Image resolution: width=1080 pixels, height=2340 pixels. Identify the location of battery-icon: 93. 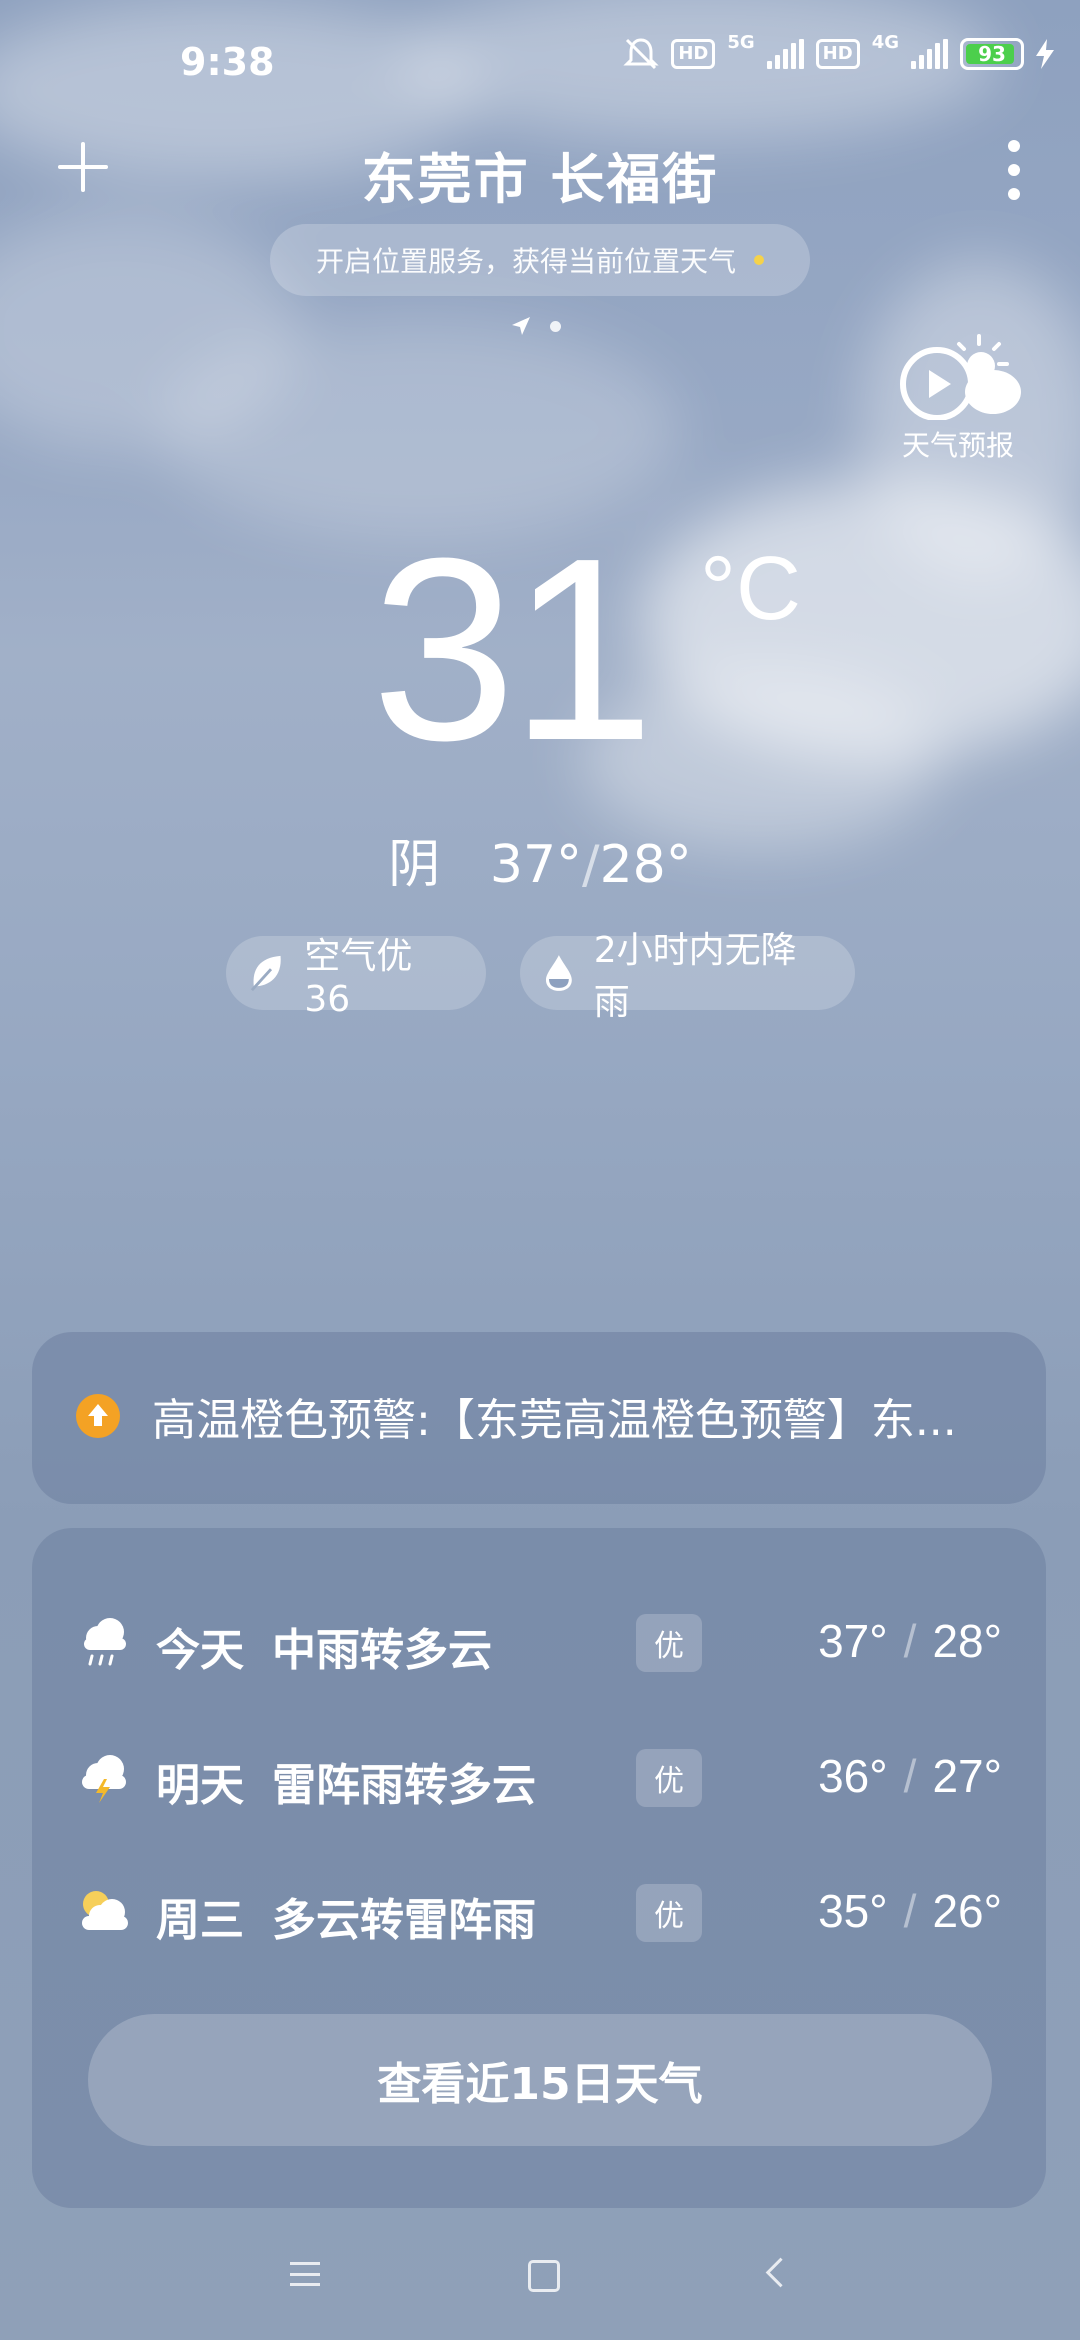
(992, 54).